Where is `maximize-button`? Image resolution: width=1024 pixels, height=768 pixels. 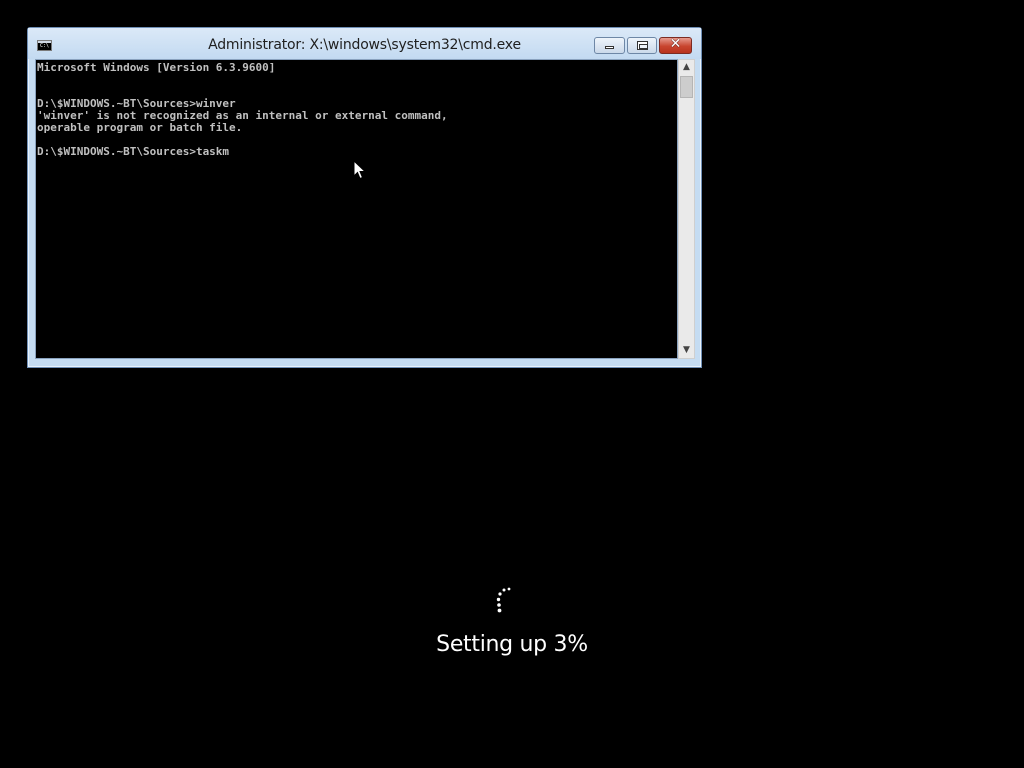
maximize-button is located at coordinates (642, 45).